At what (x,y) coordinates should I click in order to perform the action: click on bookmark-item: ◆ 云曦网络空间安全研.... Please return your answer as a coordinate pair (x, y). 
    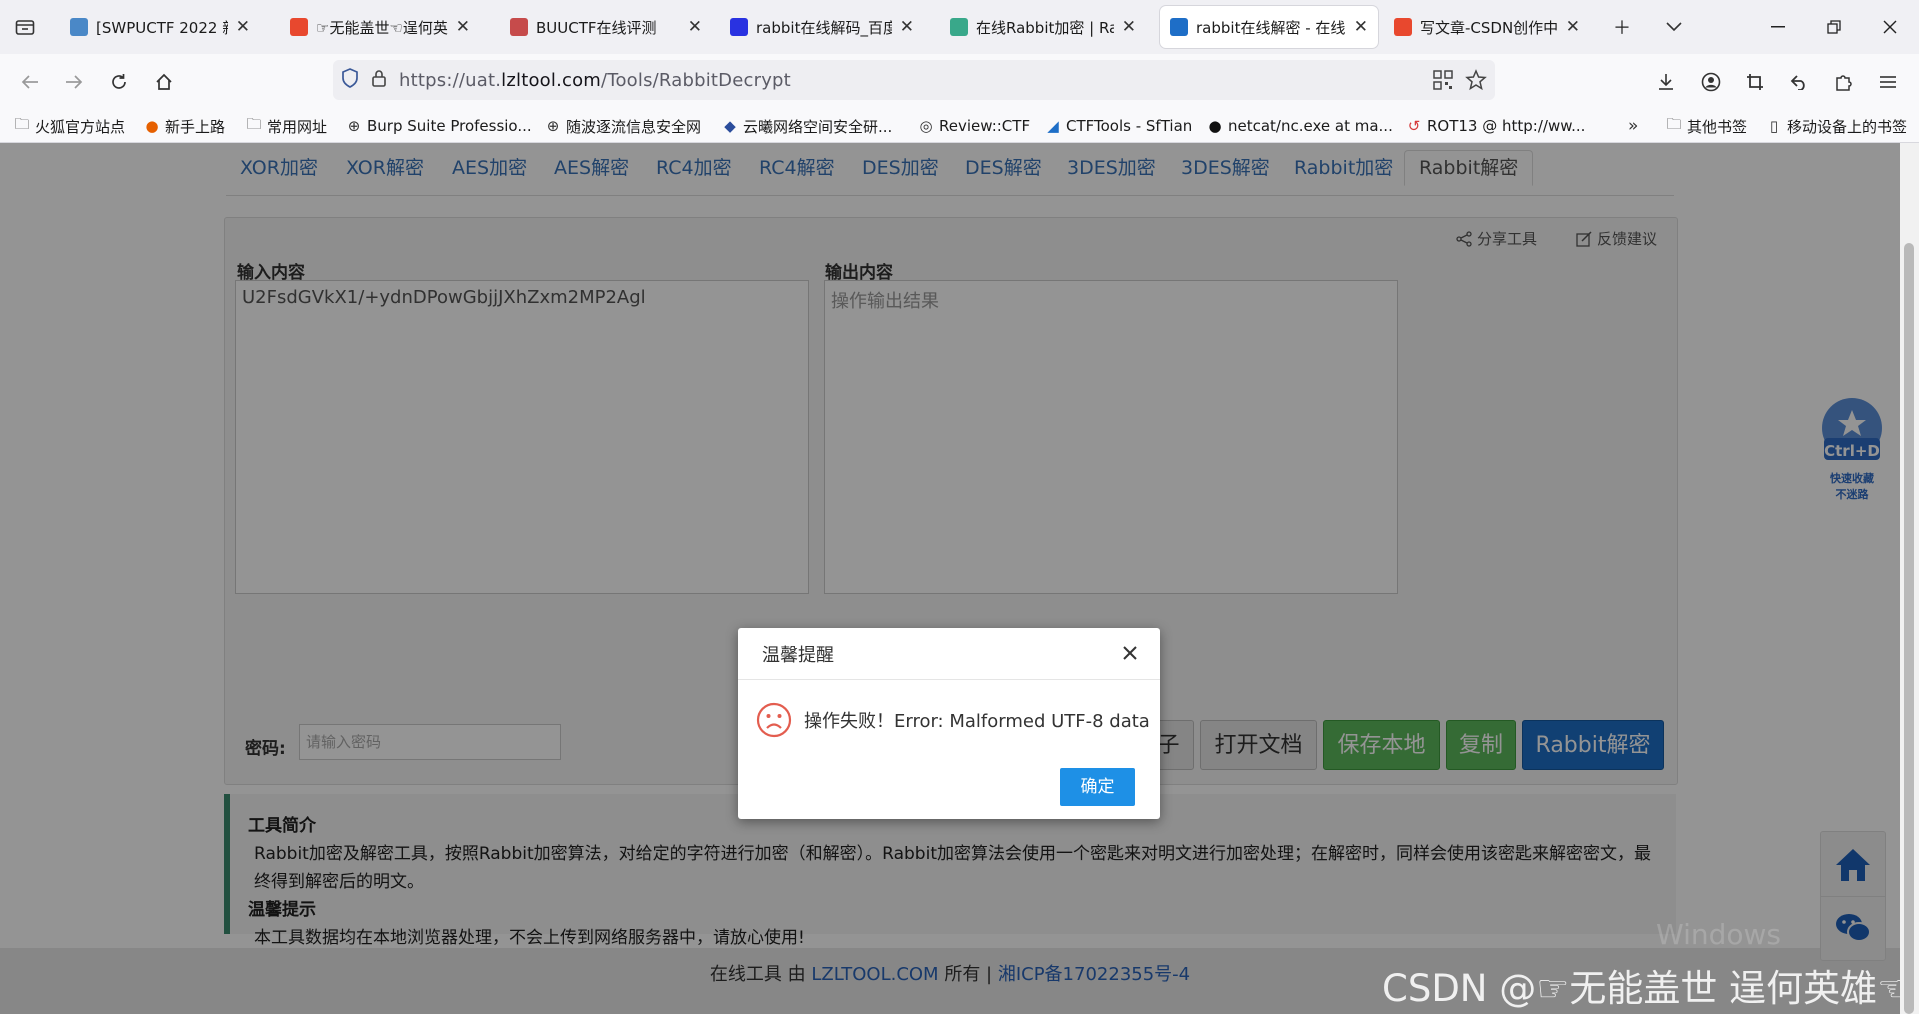
    Looking at the image, I should click on (807, 126).